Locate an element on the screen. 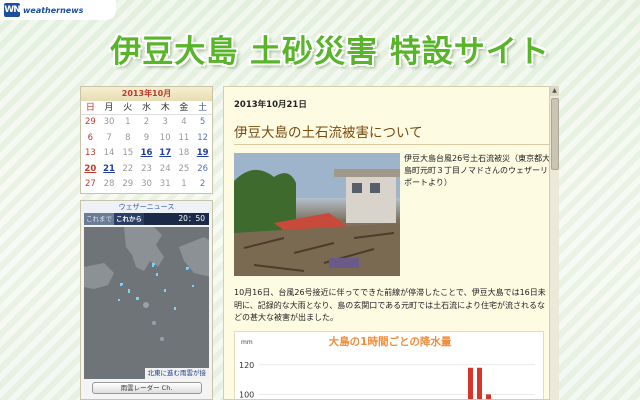 The height and width of the screenshot is (400, 640). calendar-day: 9 is located at coordinates (146, 137).